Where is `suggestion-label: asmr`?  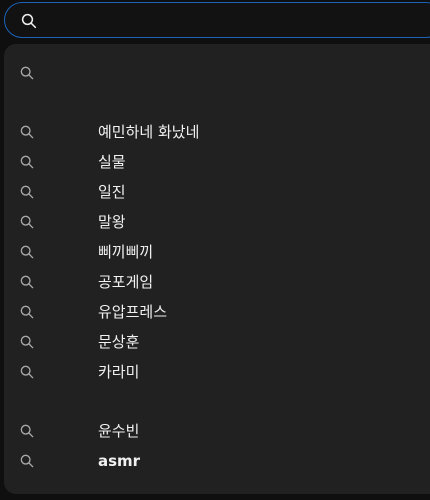 suggestion-label: asmr is located at coordinates (119, 461).